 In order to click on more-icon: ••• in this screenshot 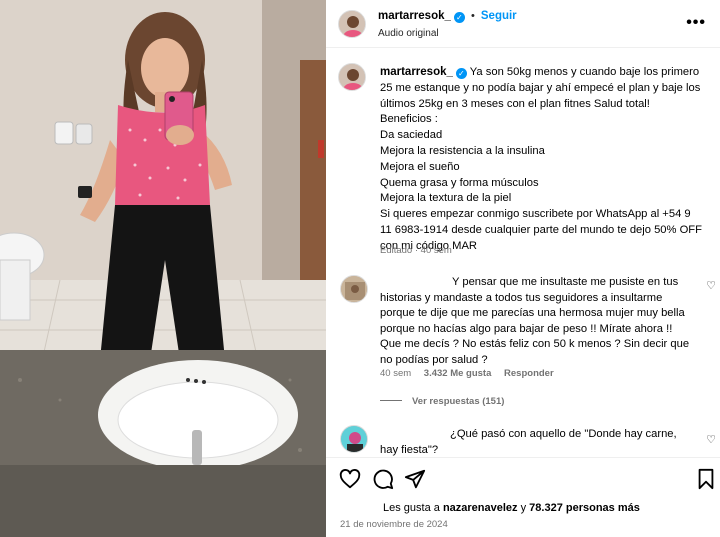, I will do `click(696, 23)`.